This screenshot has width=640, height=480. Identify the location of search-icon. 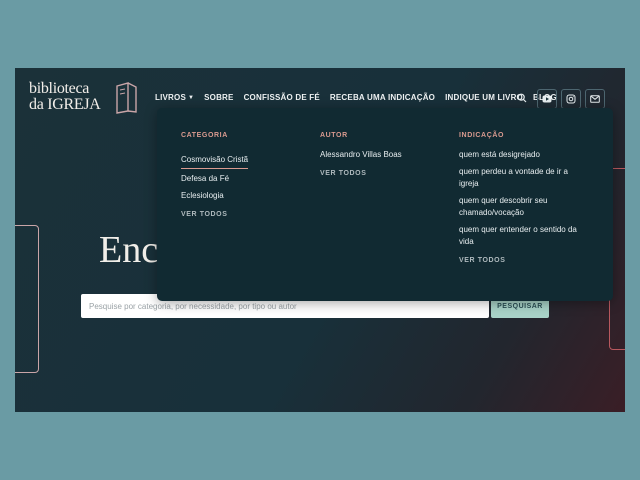
(522, 98).